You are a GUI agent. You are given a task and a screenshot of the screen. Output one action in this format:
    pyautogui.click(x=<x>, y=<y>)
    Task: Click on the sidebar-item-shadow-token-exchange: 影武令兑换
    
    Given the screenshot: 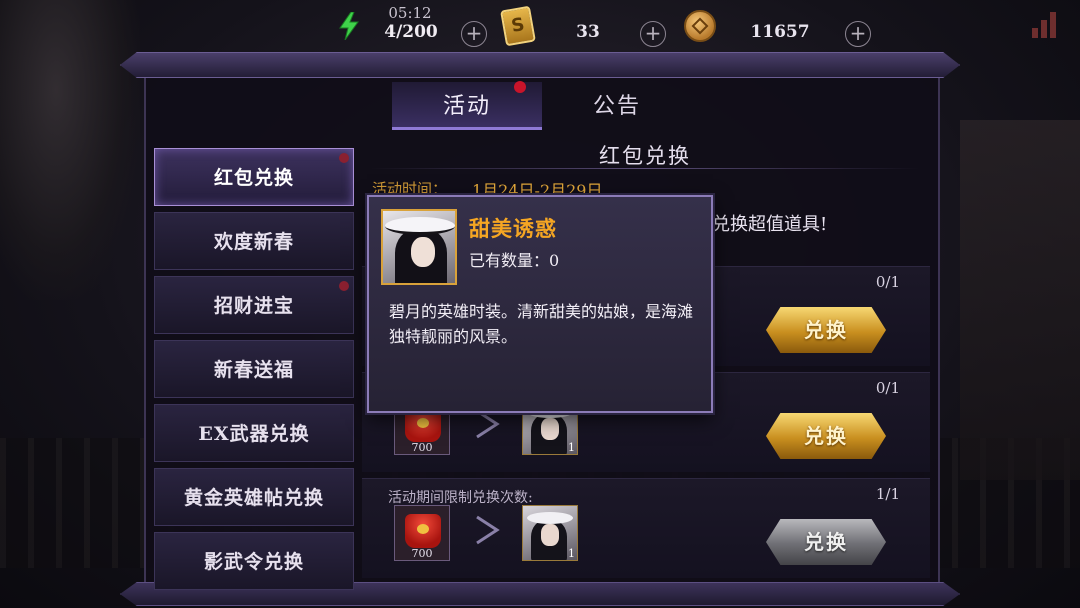 What is the action you would take?
    pyautogui.click(x=254, y=561)
    